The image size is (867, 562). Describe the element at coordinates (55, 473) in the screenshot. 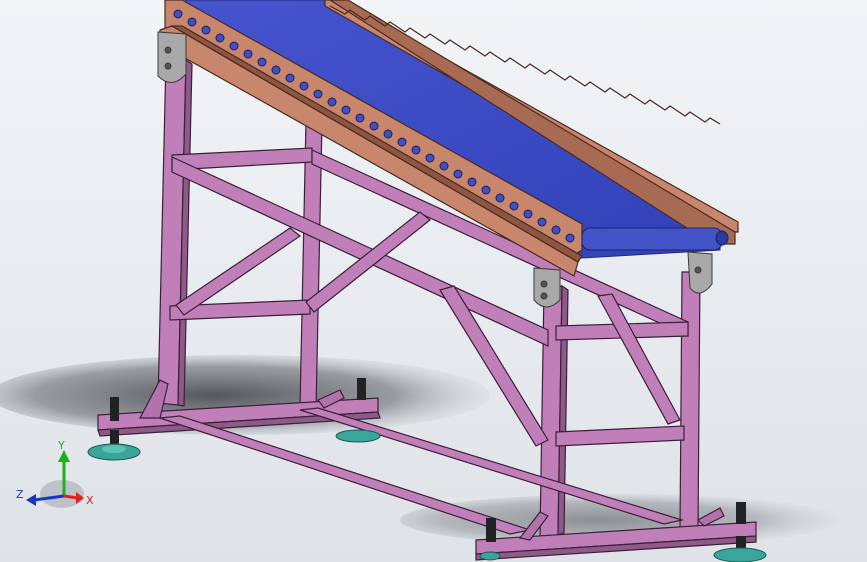

I see `axis-triad: Y Z X` at that location.